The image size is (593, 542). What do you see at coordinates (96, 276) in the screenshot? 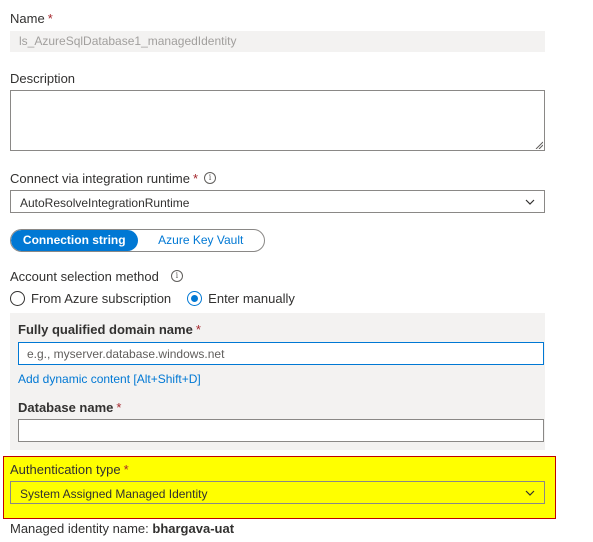
I see `account-selection-label: Account selection method i` at bounding box center [96, 276].